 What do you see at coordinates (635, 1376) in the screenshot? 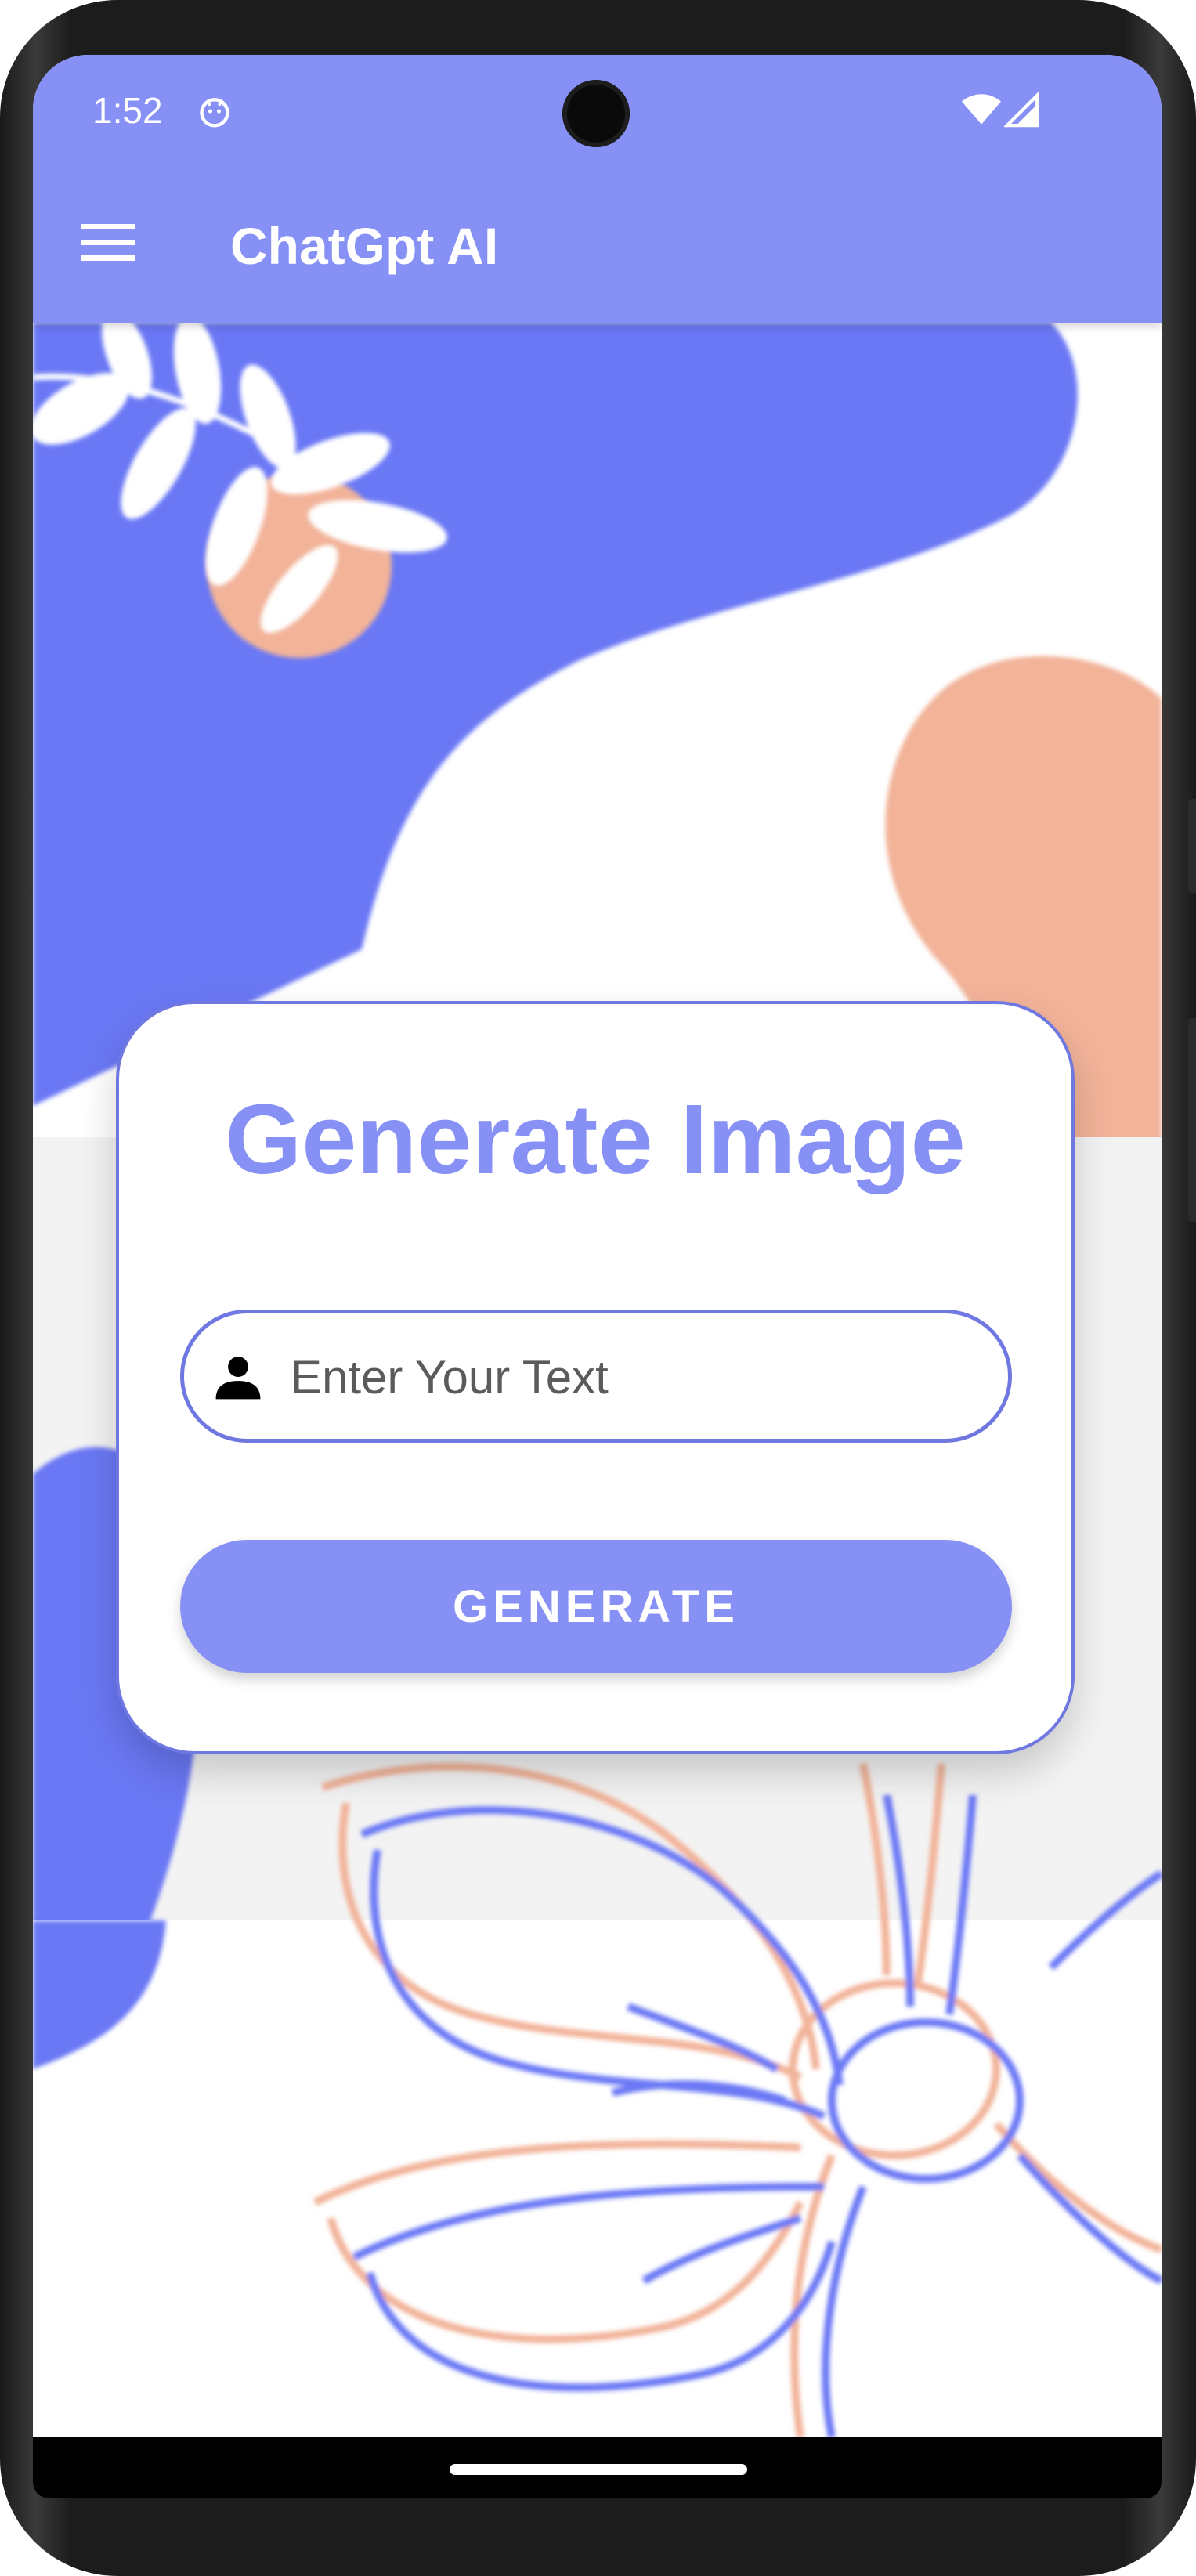
I see `text-input` at bounding box center [635, 1376].